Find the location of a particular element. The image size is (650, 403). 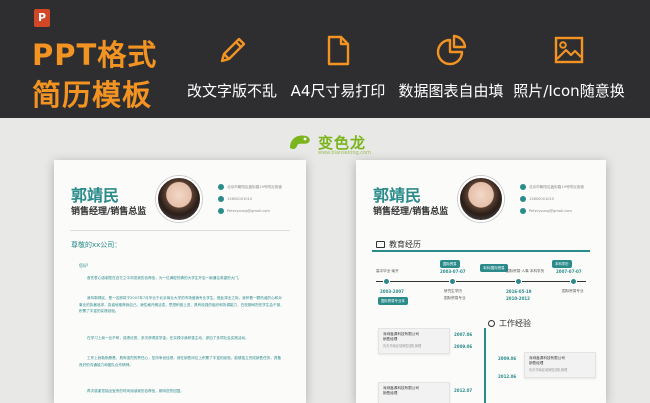

pie-chart-icon is located at coordinates (451, 50).